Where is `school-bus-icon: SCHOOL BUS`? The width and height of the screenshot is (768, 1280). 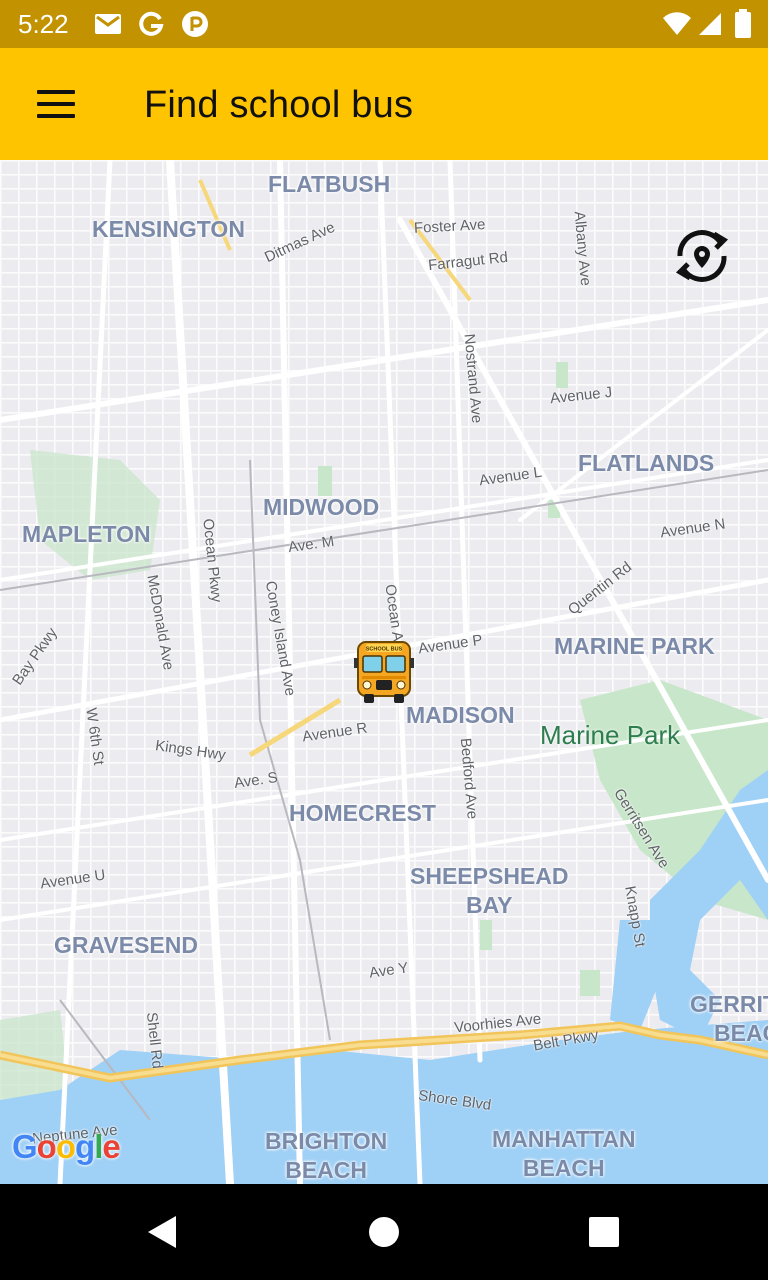
school-bus-icon: SCHOOL BUS is located at coordinates (384, 672).